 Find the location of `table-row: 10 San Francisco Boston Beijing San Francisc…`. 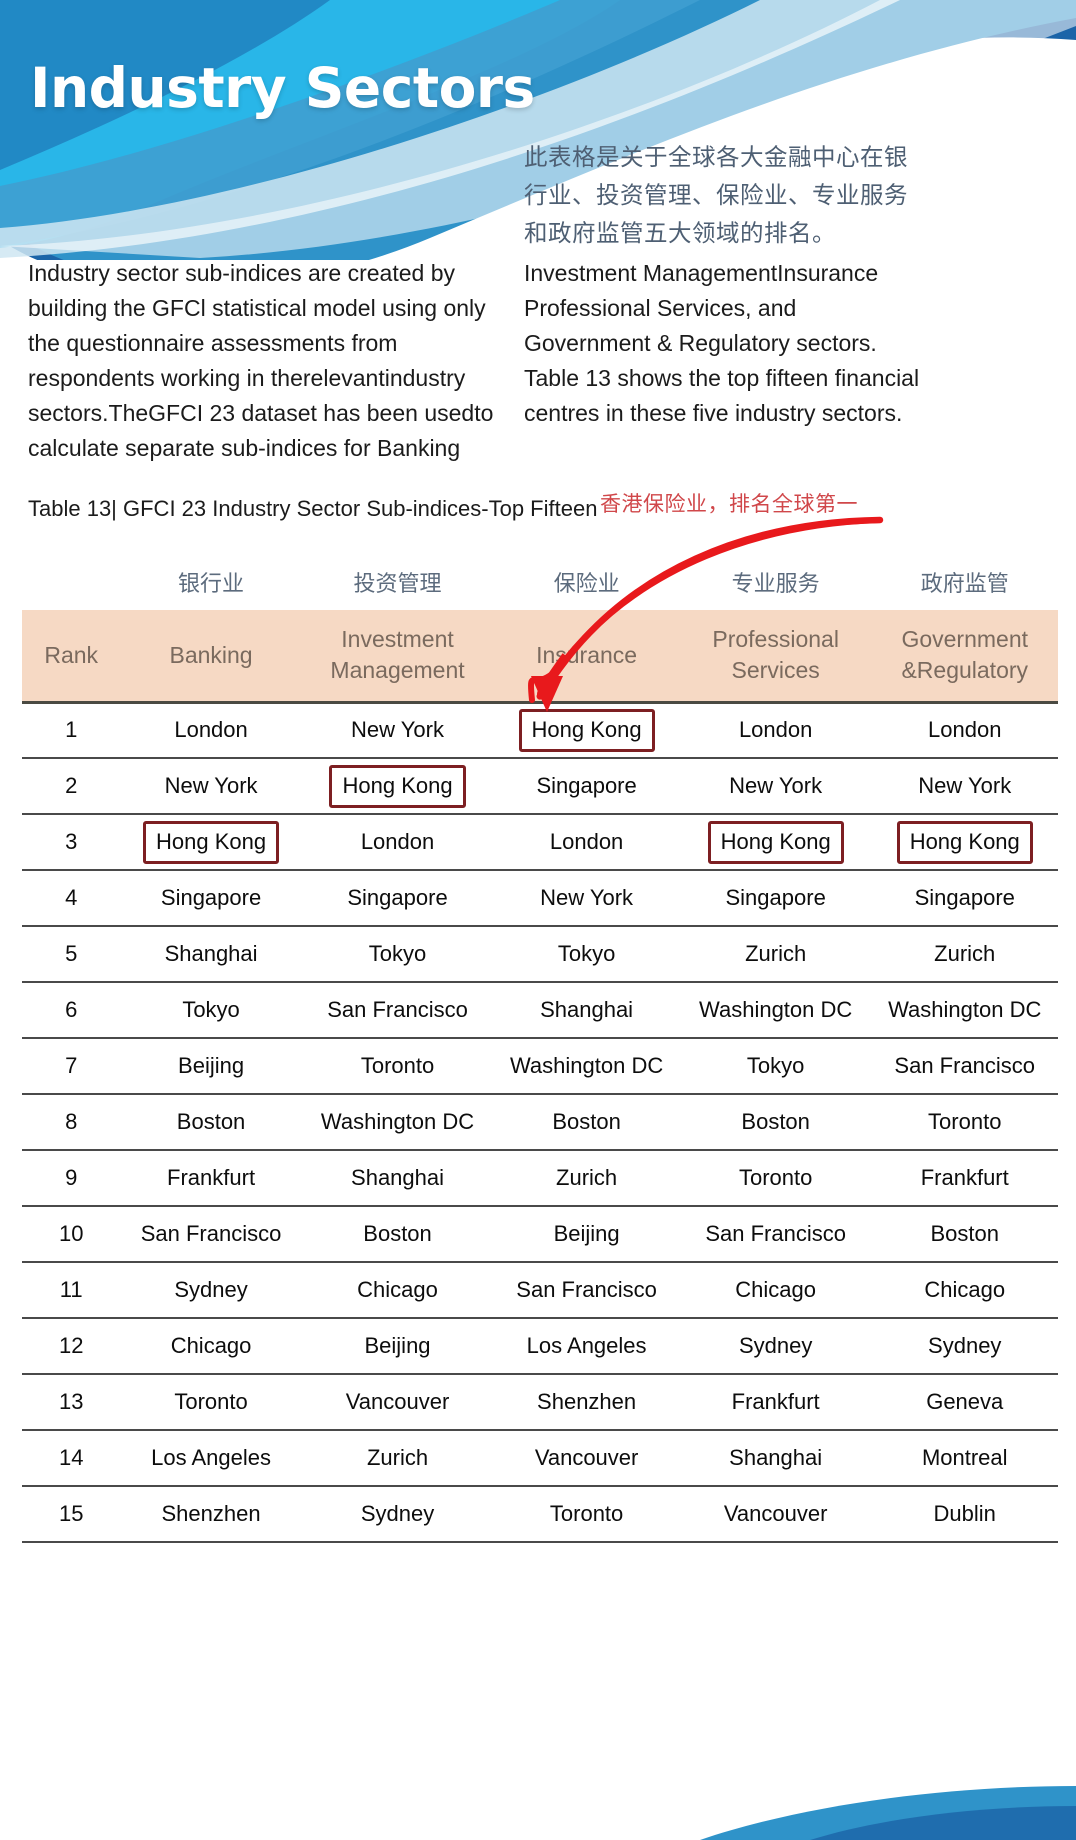

table-row: 10 San Francisco Boston Beijing San Francisc… is located at coordinates (540, 1234).